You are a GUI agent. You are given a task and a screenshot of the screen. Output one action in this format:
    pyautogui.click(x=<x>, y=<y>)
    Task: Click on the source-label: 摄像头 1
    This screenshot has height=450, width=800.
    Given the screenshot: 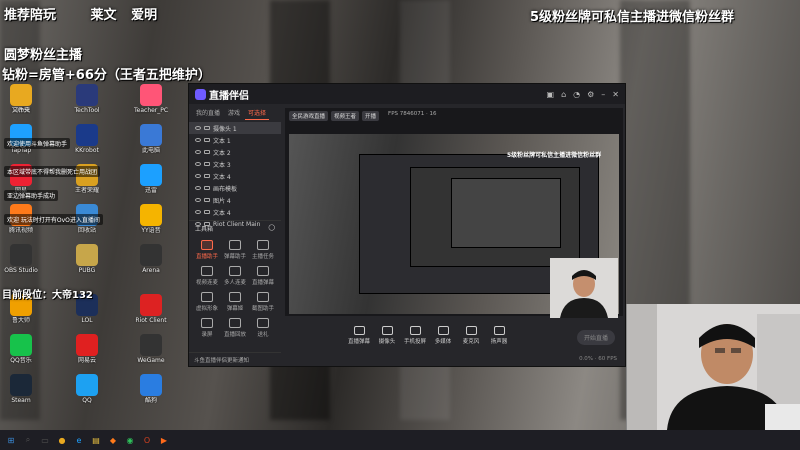 What is the action you would take?
    pyautogui.click(x=225, y=129)
    